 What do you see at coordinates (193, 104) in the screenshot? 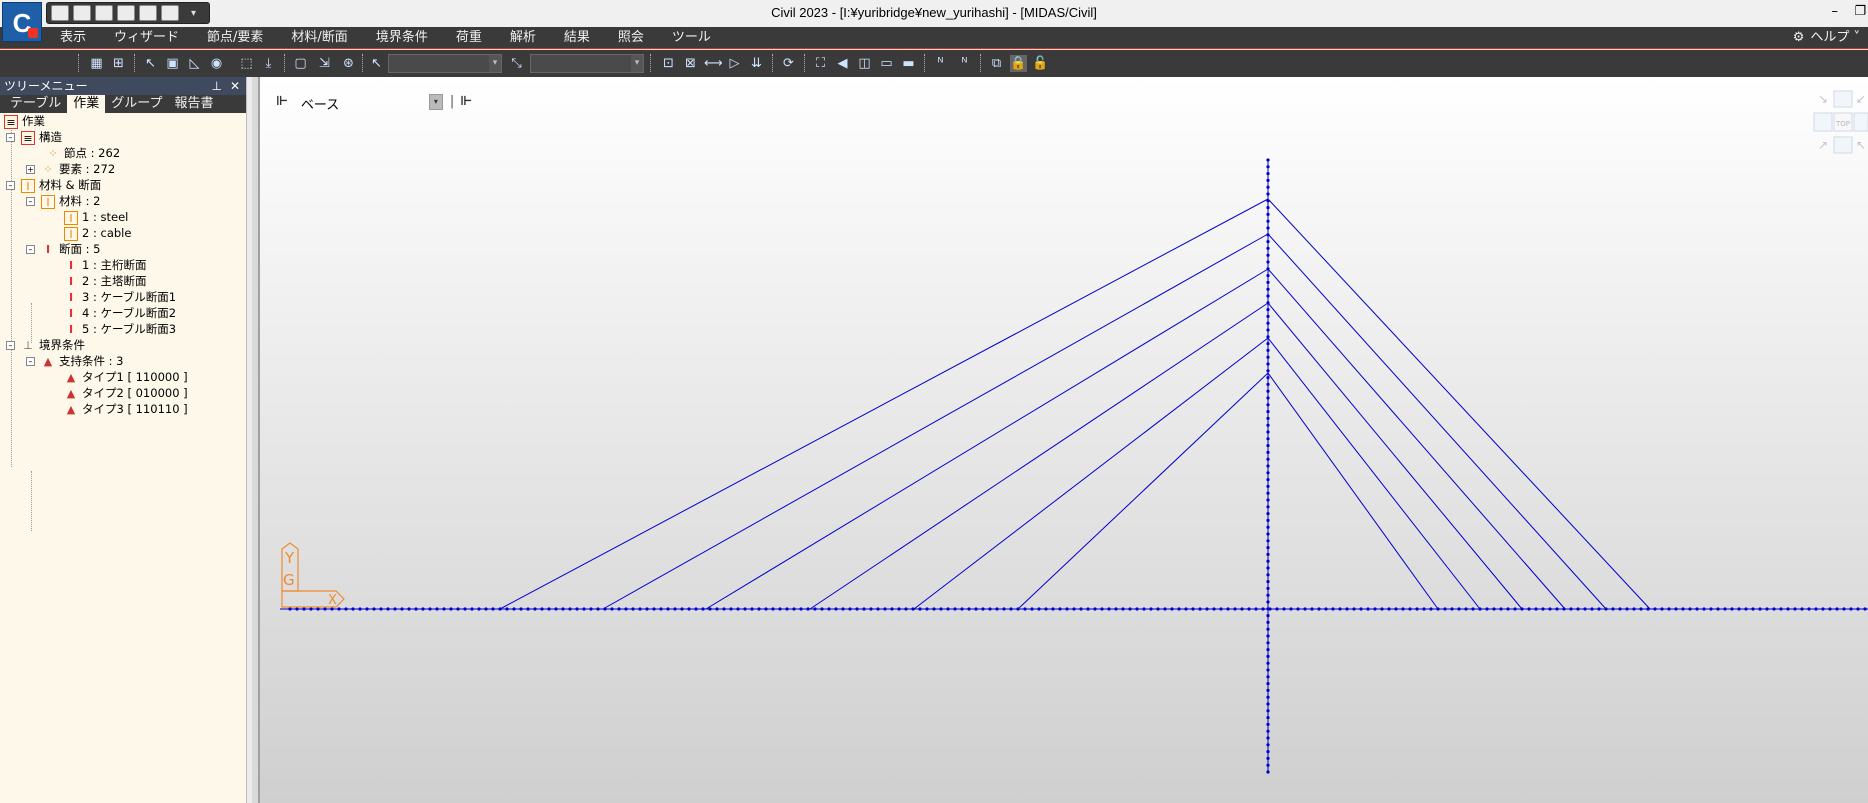
I see `tab-report: 報告書` at bounding box center [193, 104].